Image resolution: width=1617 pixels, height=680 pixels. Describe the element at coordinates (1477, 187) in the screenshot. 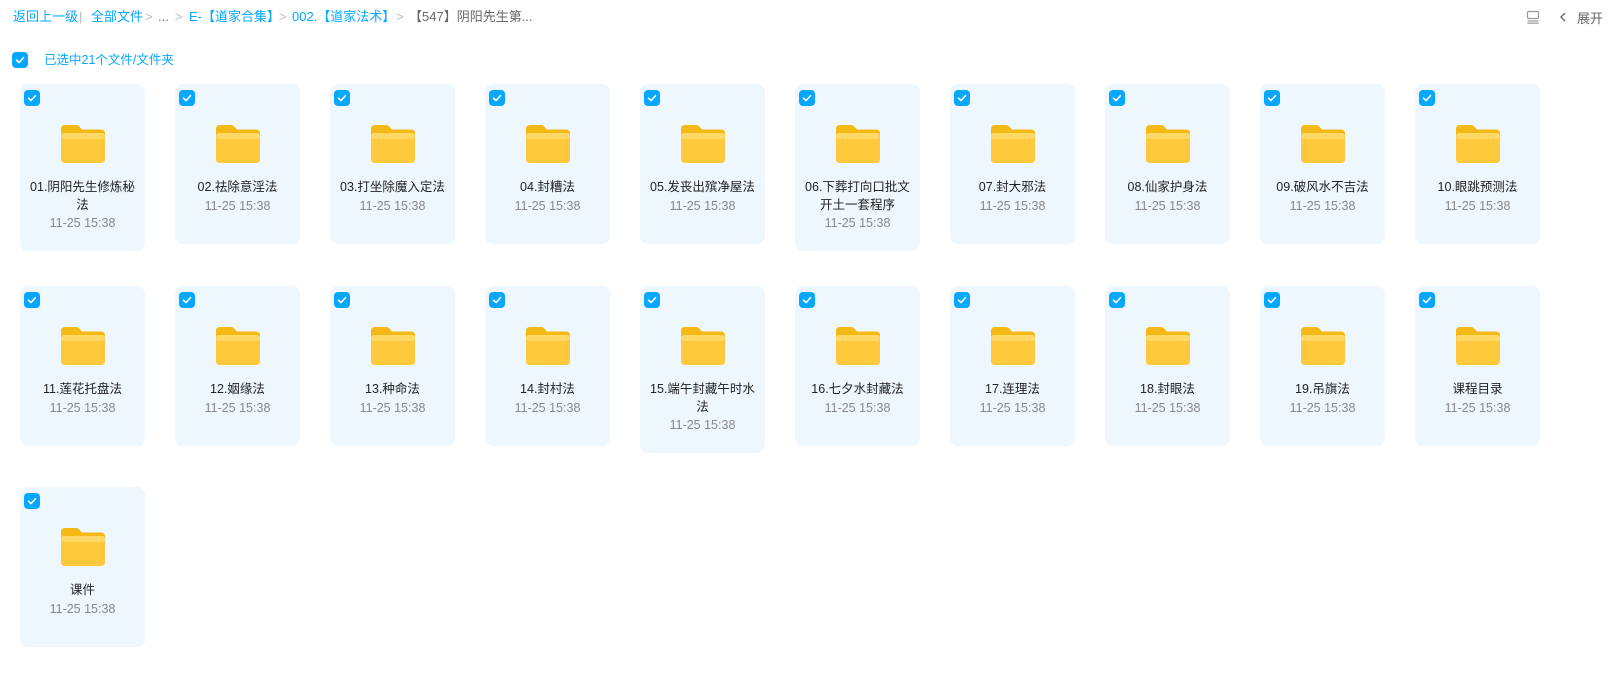

I see `folder-name: 10.眼跳预测法` at that location.